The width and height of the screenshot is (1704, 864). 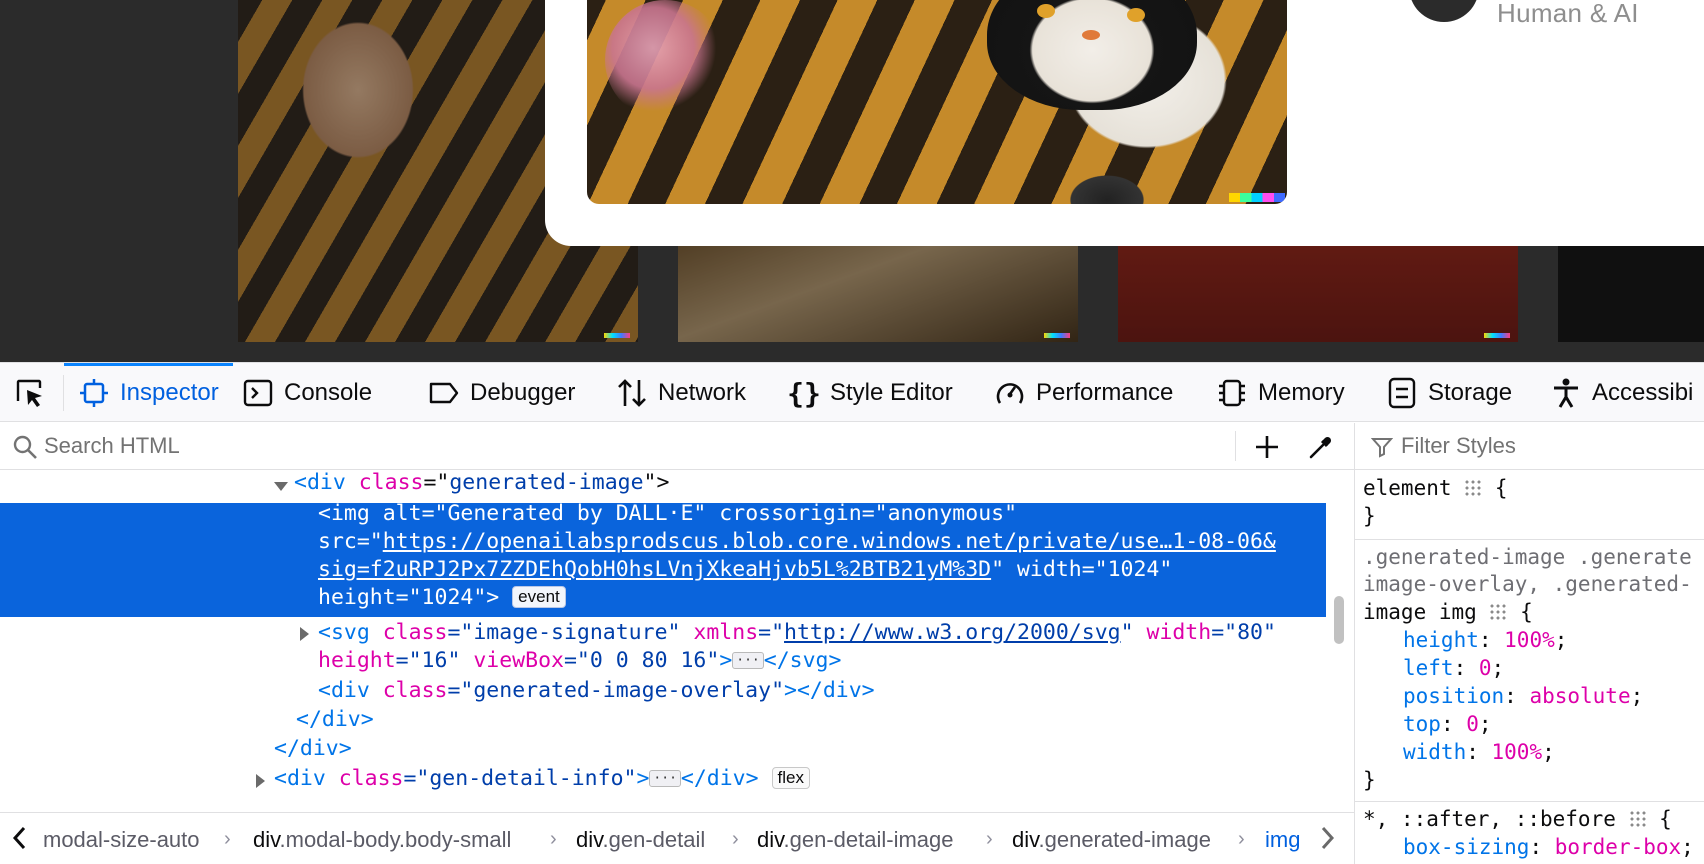 I want to click on tab-network: Network, so click(x=681, y=393).